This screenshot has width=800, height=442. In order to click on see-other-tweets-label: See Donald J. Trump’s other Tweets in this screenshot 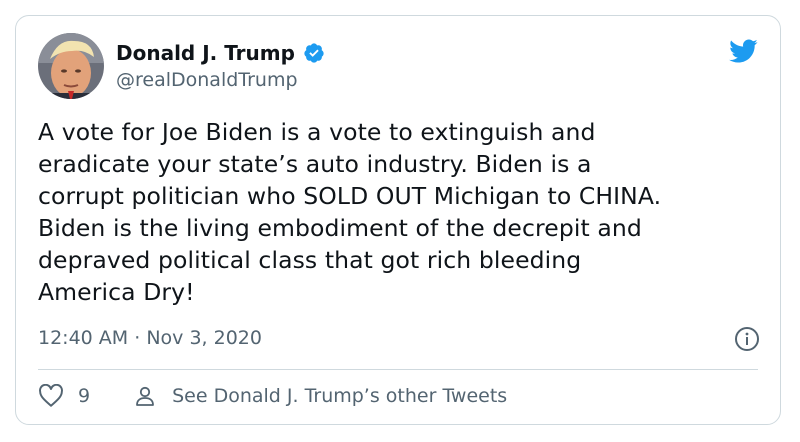, I will do `click(339, 396)`.